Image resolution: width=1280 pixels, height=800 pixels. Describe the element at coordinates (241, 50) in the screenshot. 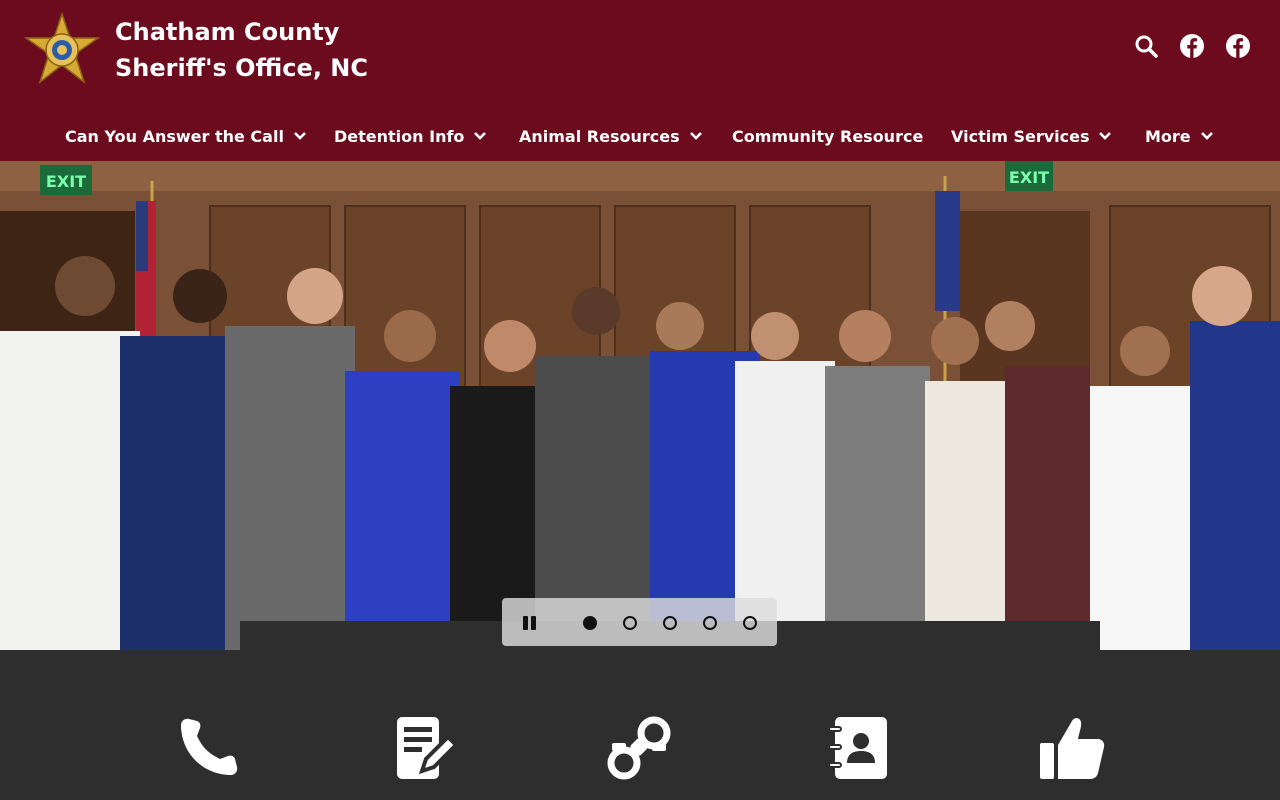

I see `site-title: Chatham County Sheriff's Office, NC` at that location.